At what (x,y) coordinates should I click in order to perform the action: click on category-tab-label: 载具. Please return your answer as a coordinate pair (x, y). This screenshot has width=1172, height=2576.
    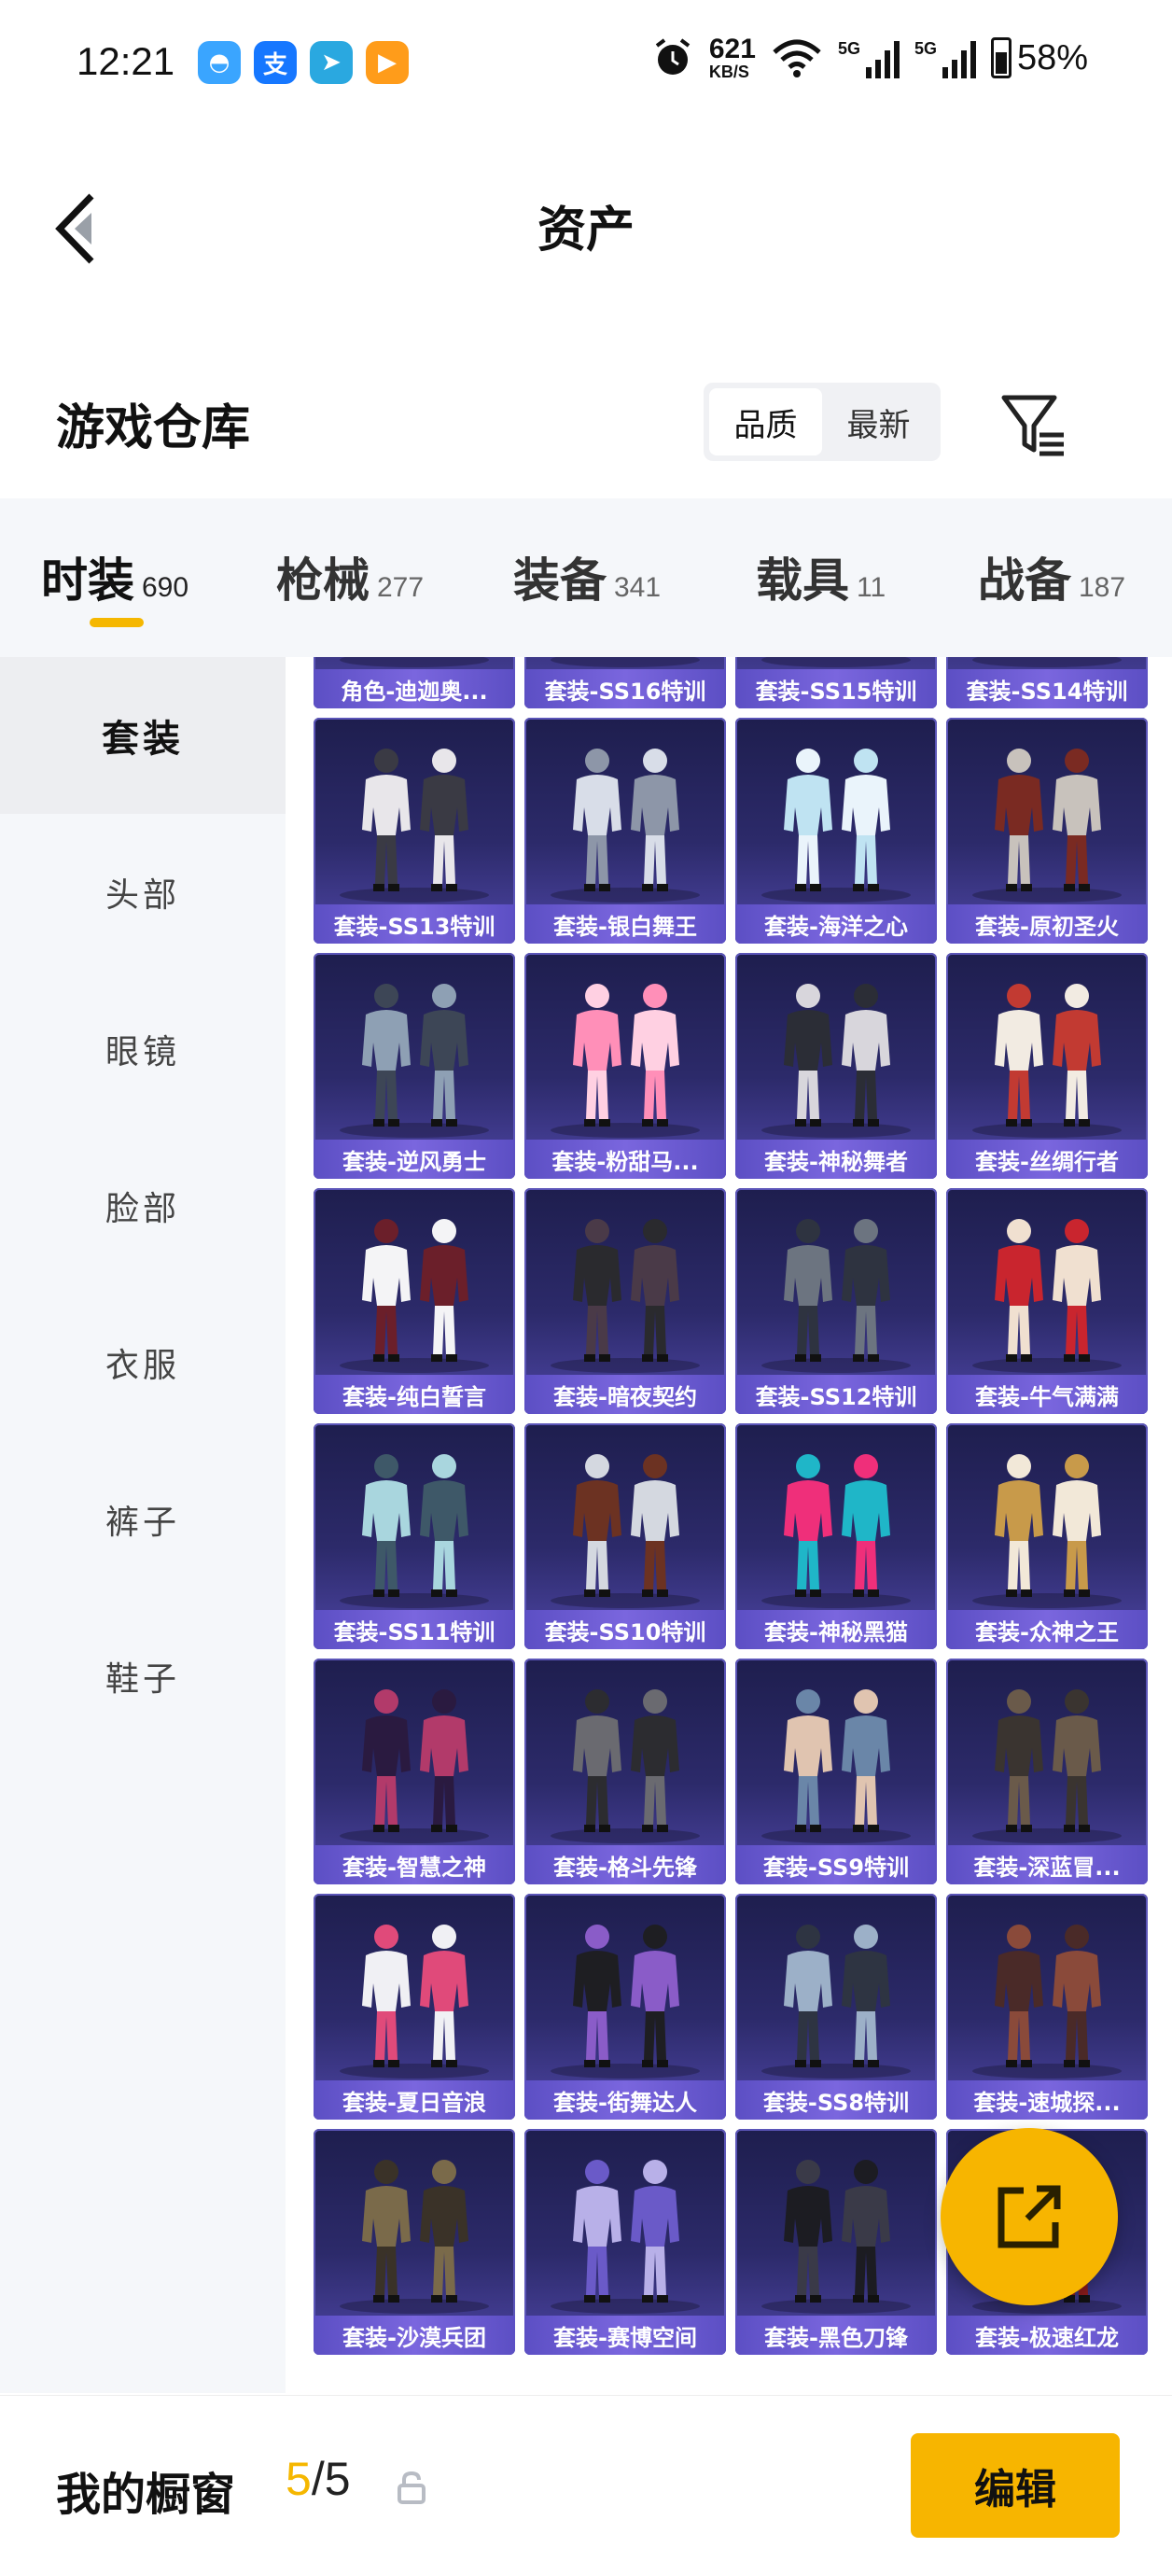
    Looking at the image, I should click on (802, 580).